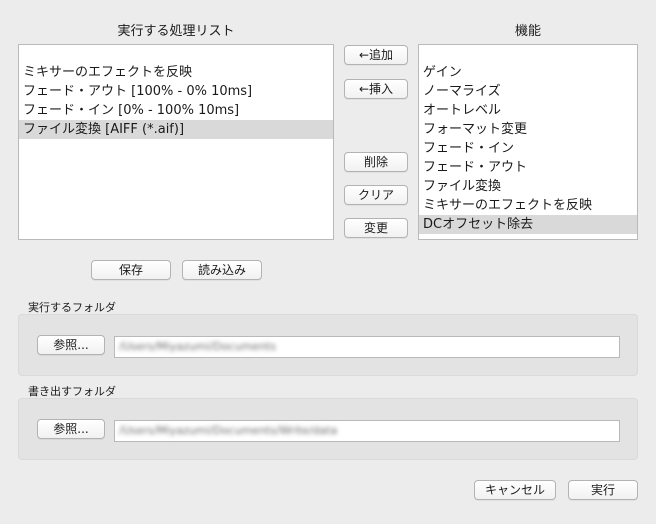 This screenshot has height=524, width=656. I want to click on process-list-item: ミキサーのエフェクトを反映, so click(176, 72).